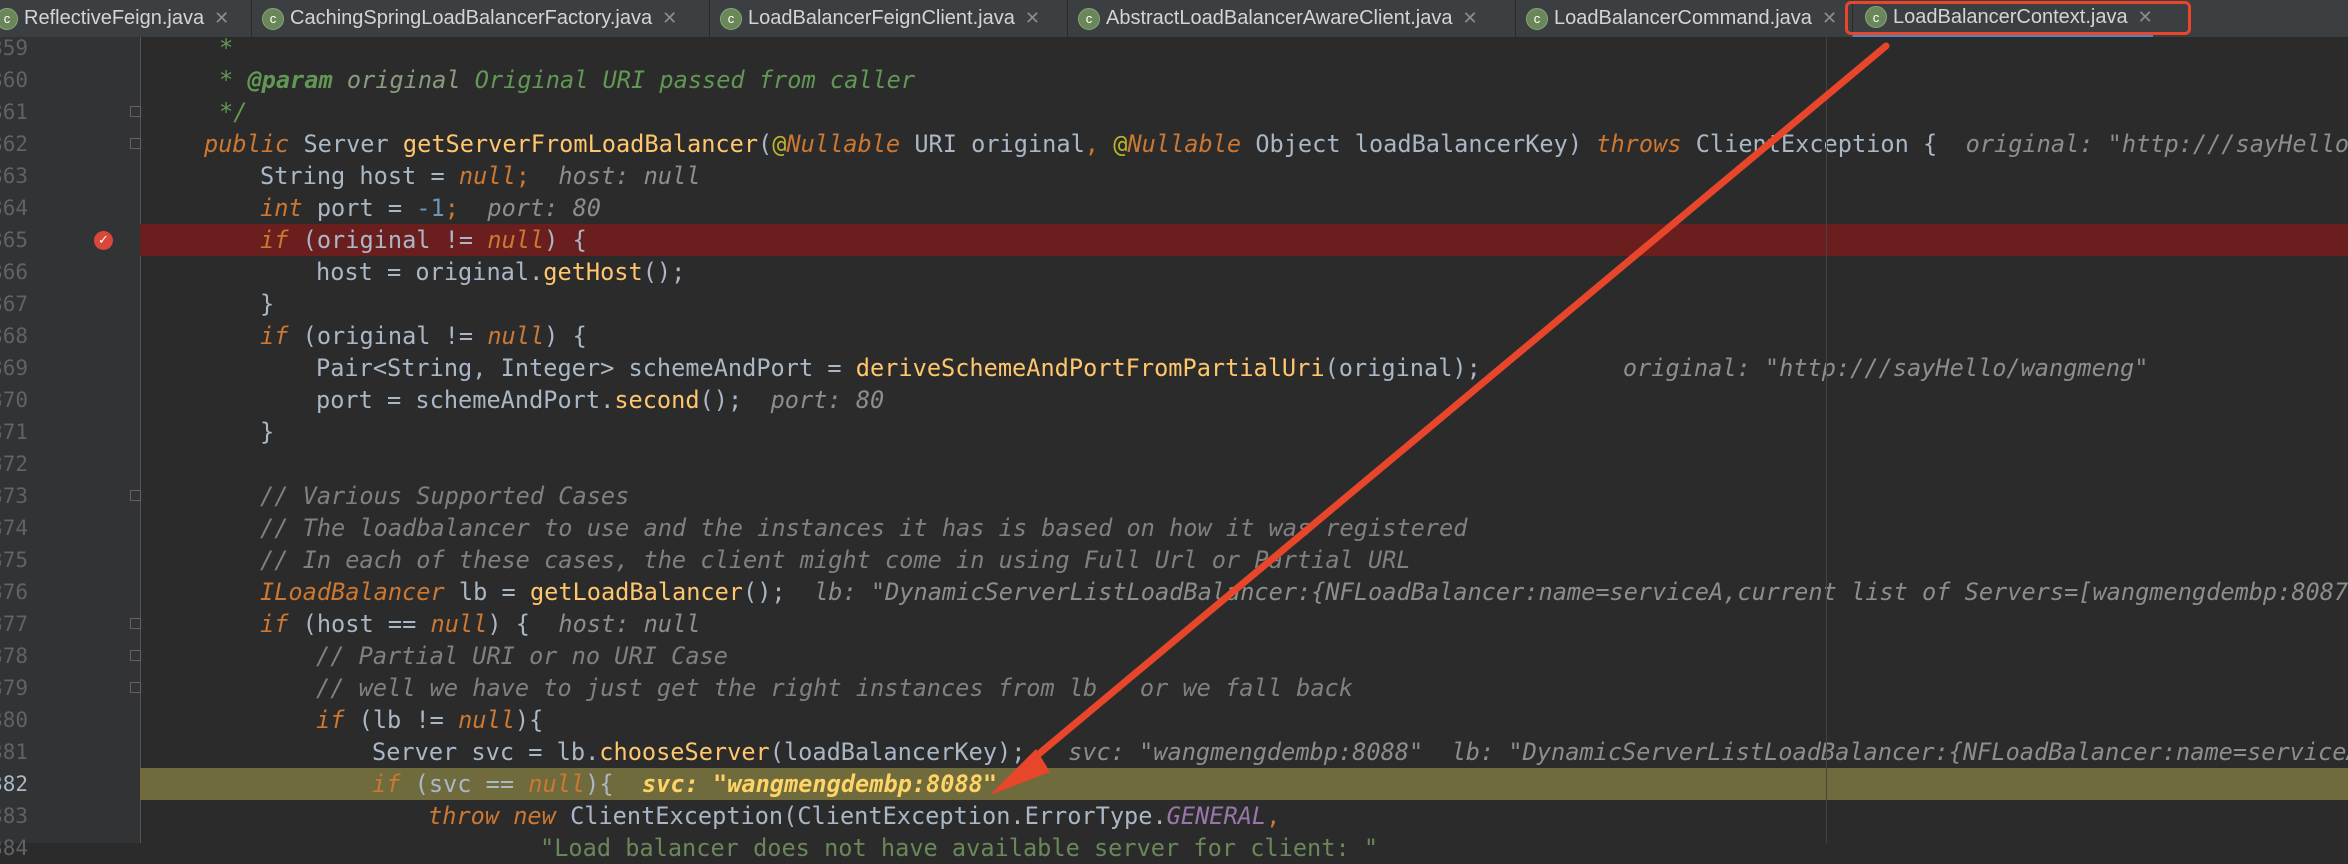  I want to click on code-line: 359 *, so click(1174, 48).